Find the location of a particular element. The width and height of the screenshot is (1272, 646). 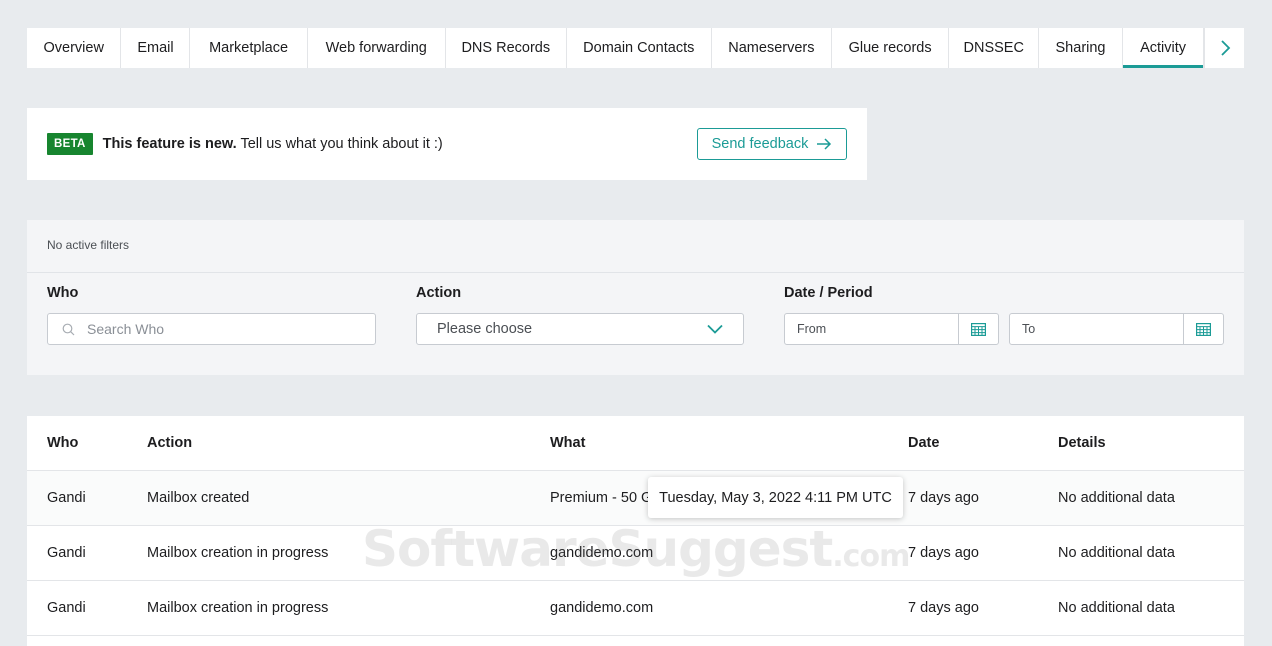

action-select-value: Please choose is located at coordinates (485, 329).